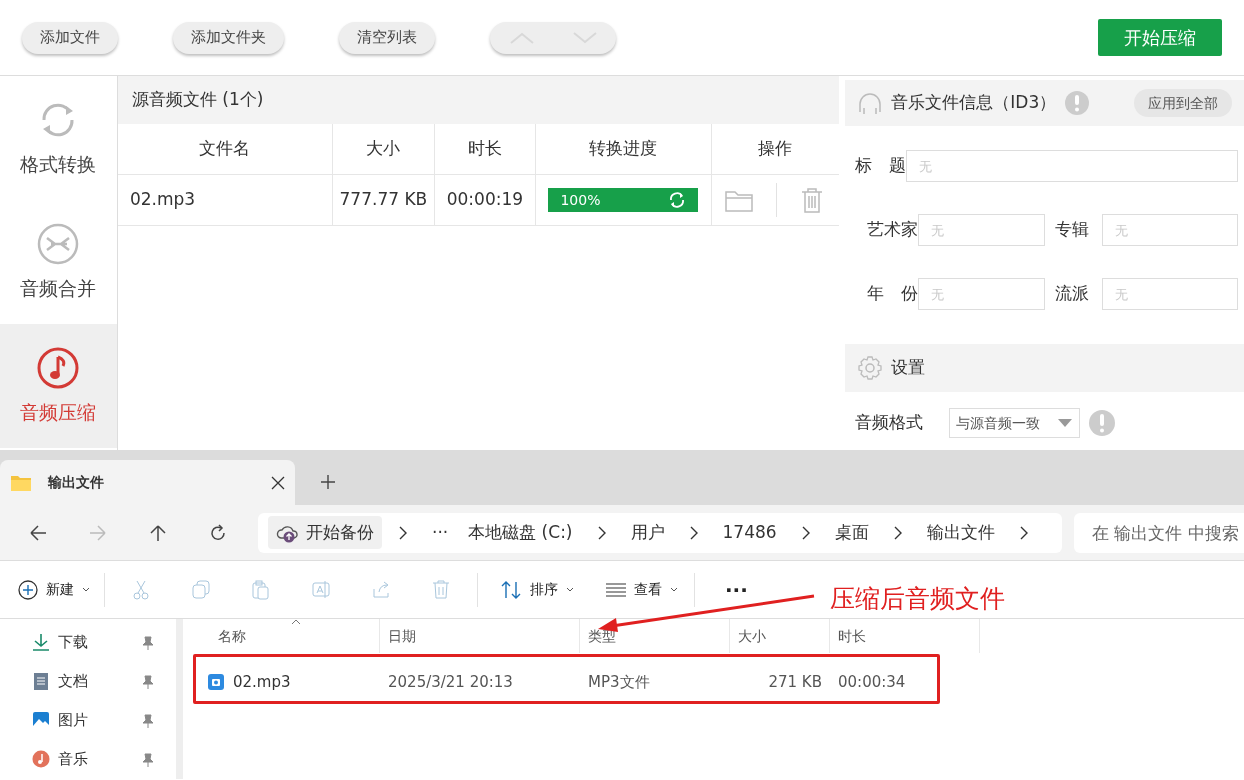  I want to click on field-label: 音频格式, so click(889, 423).